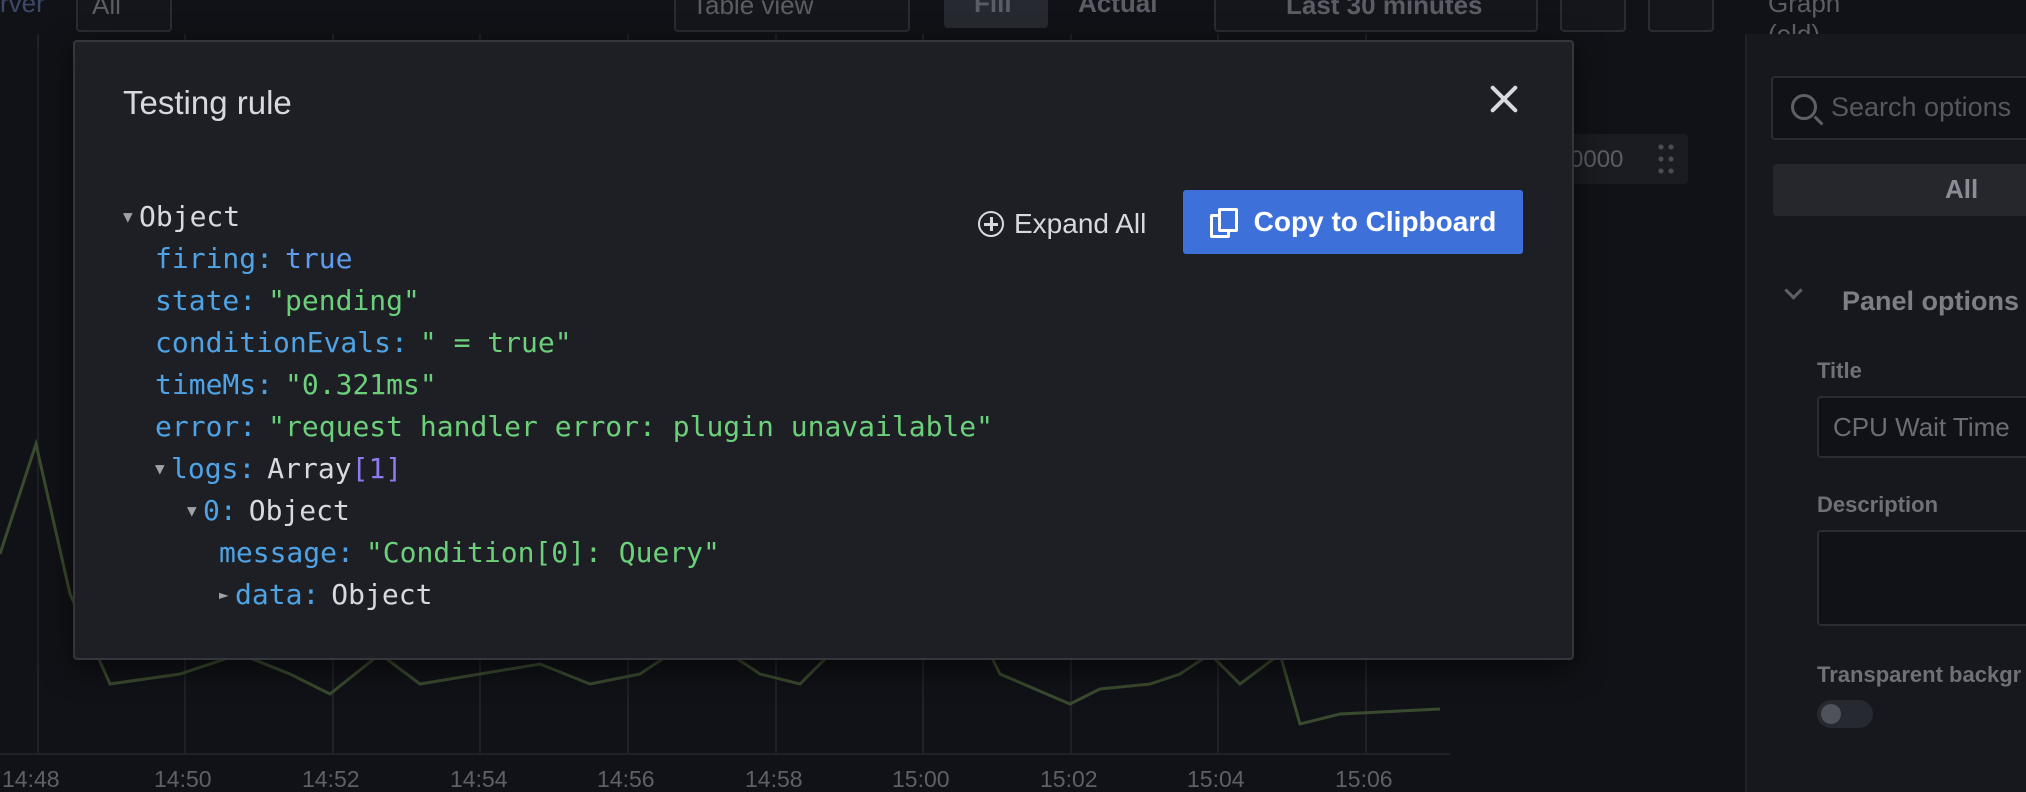  What do you see at coordinates (1681, 16) in the screenshot?
I see `refresh-icon` at bounding box center [1681, 16].